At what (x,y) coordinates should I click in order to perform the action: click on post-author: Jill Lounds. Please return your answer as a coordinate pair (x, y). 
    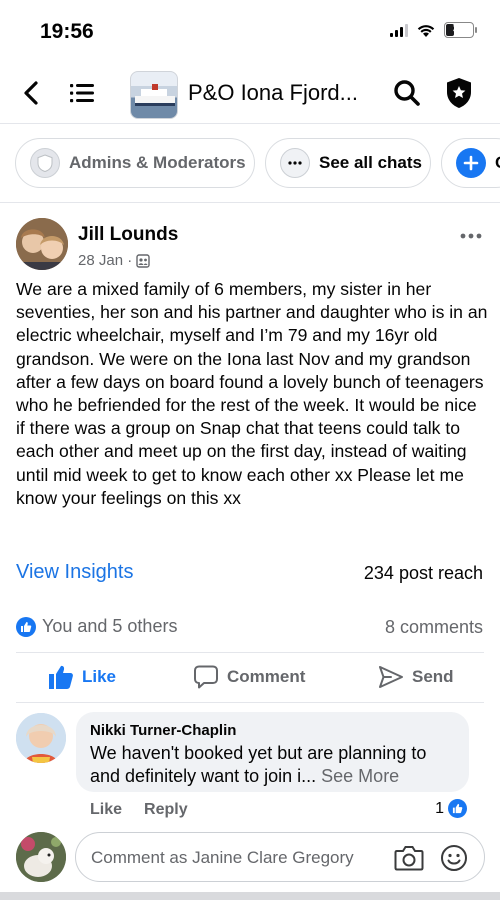
    Looking at the image, I should click on (128, 235).